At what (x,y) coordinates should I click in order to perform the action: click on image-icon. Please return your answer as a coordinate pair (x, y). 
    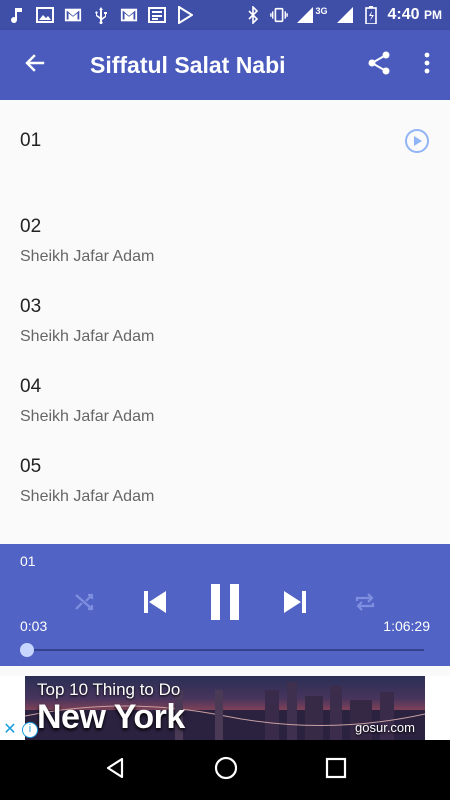
    Looking at the image, I should click on (45, 15).